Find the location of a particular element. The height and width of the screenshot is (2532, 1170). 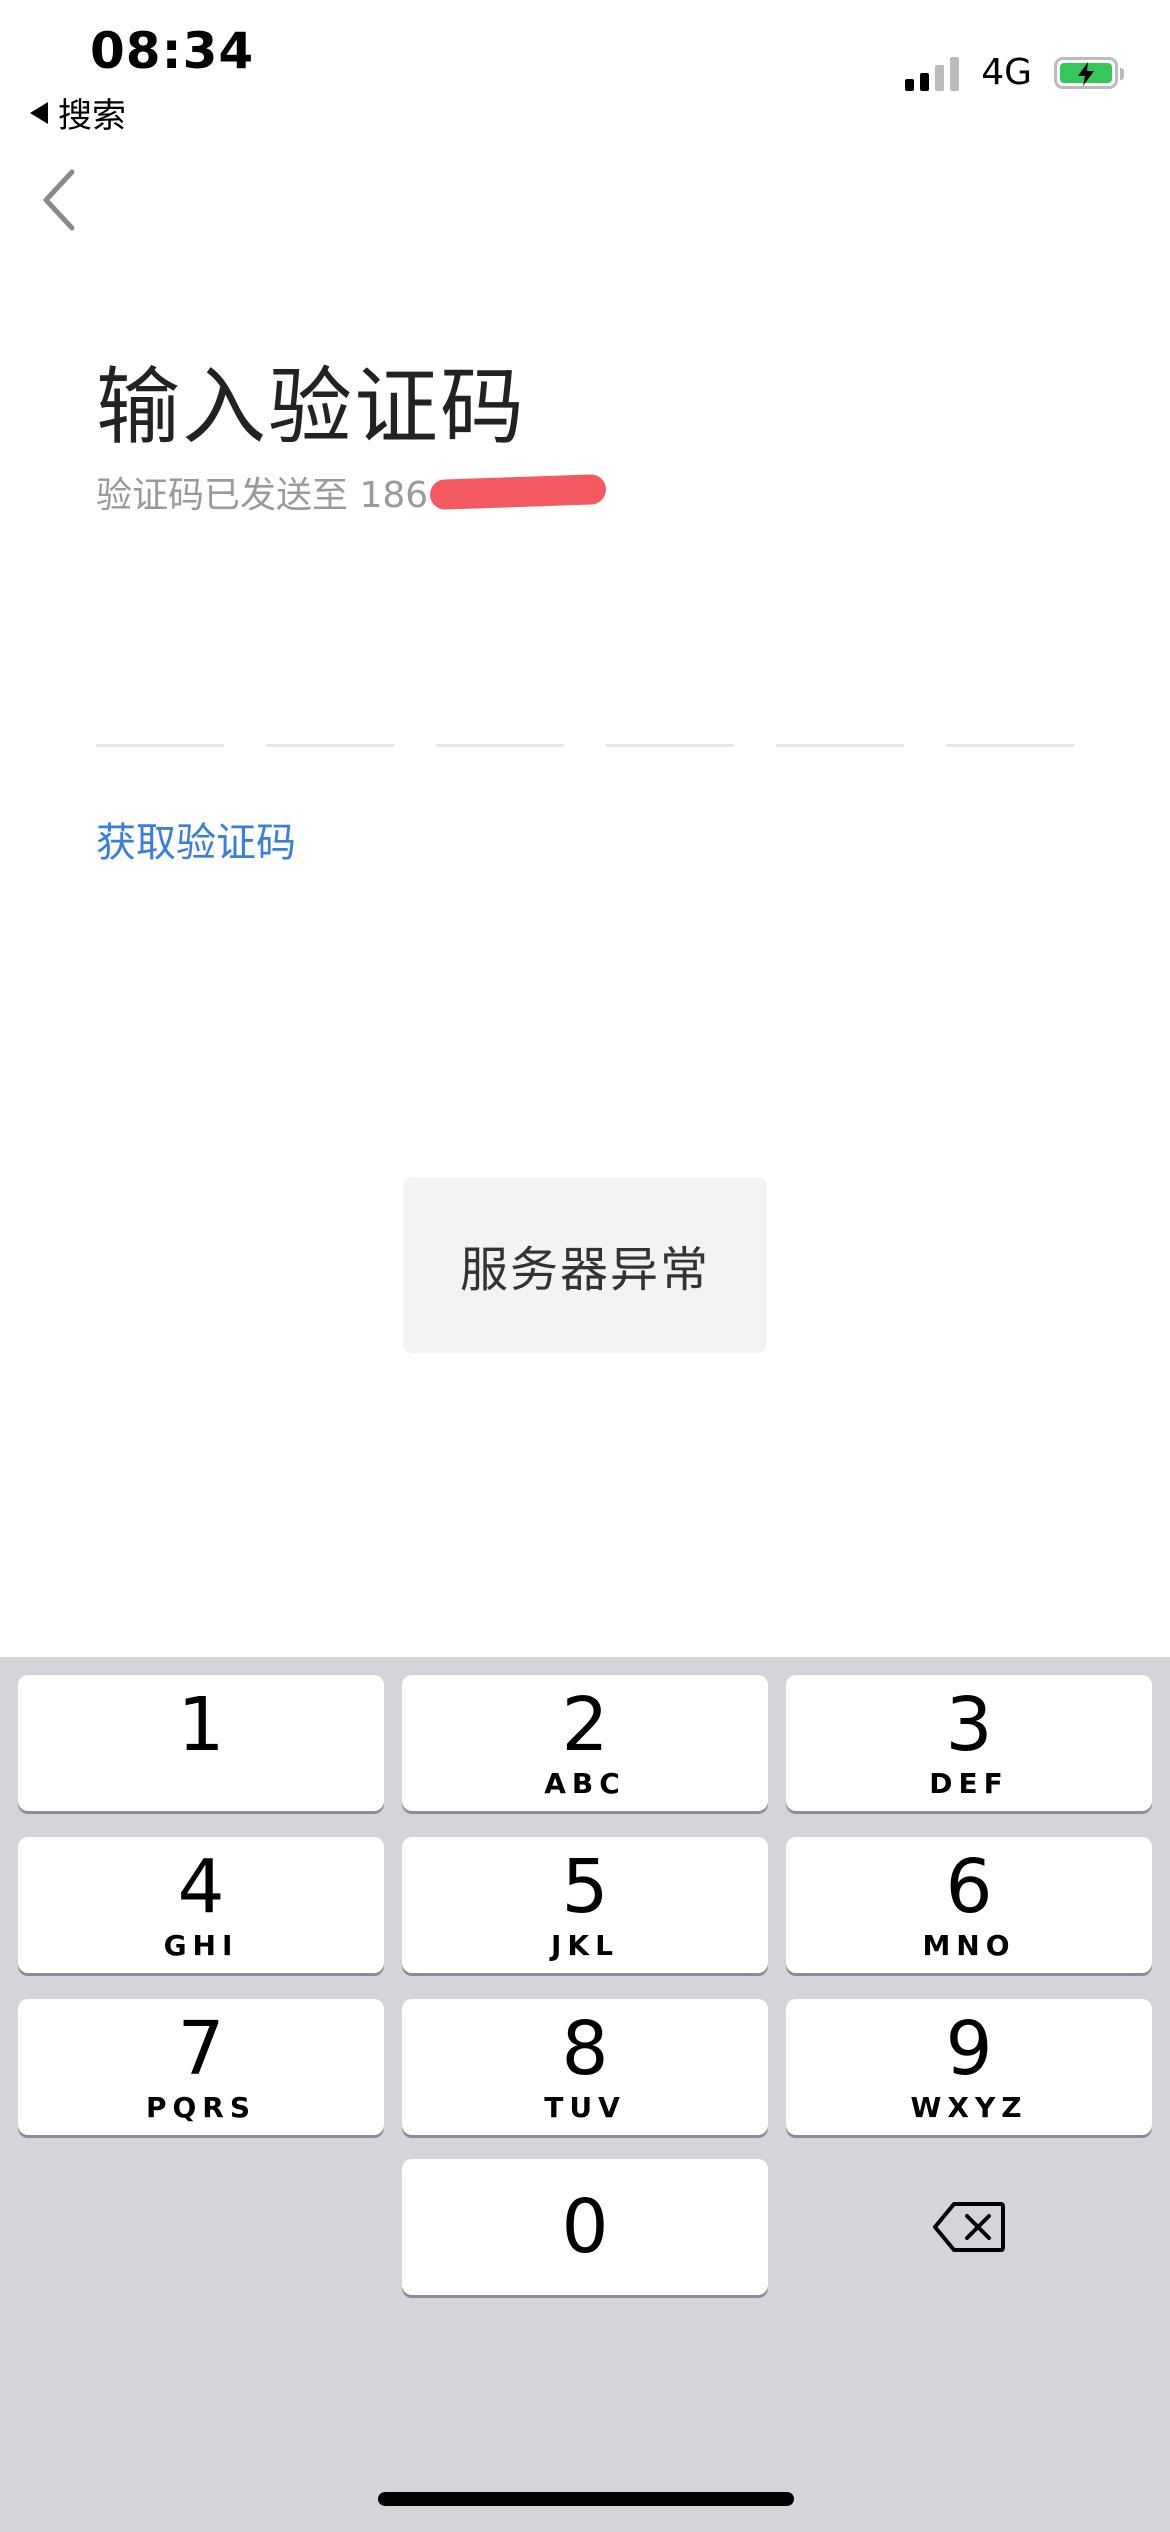

battery-charging-icon is located at coordinates (1089, 72).